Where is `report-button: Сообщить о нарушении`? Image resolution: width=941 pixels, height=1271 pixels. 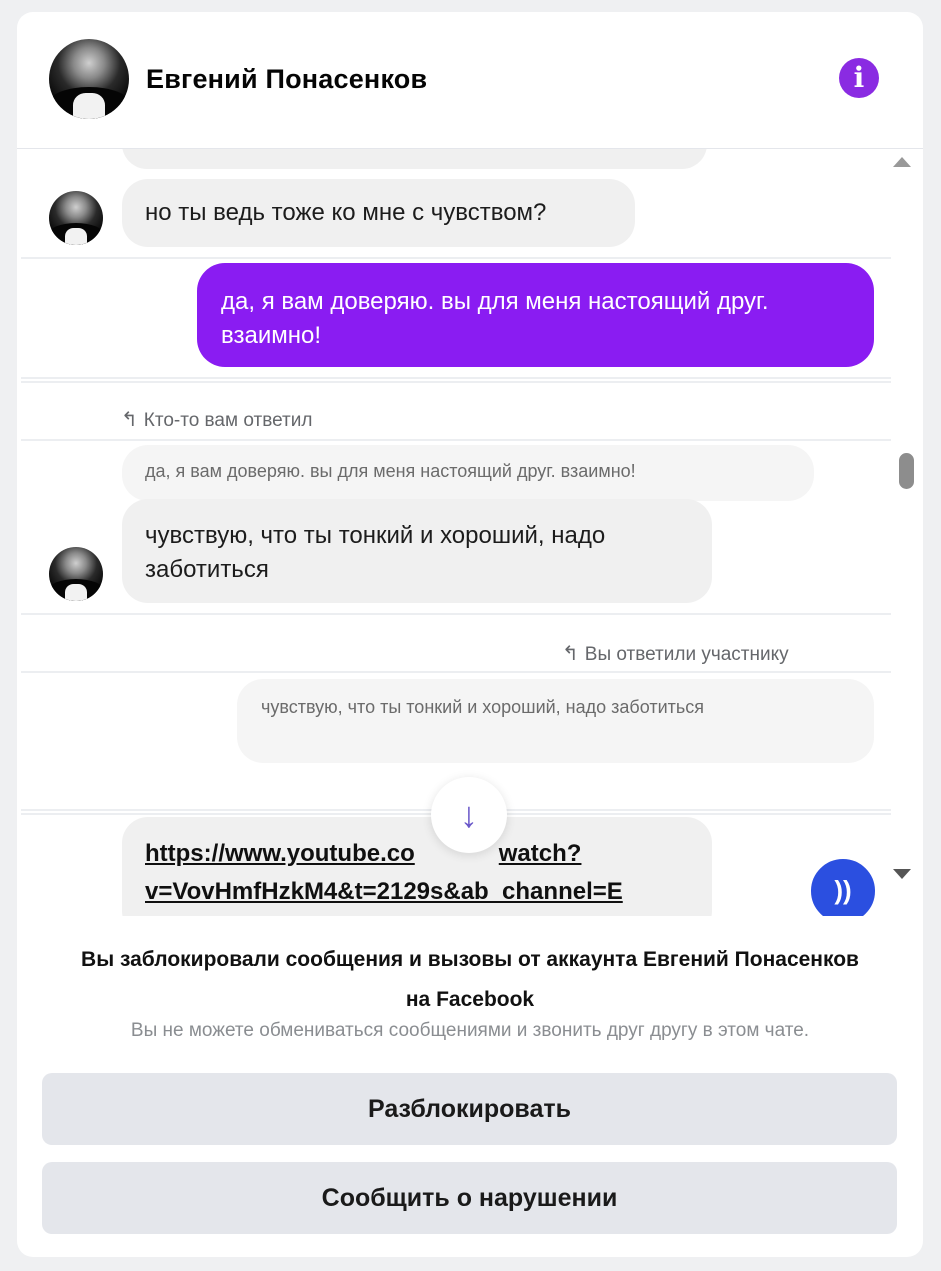 report-button: Сообщить о нарушении is located at coordinates (469, 1198).